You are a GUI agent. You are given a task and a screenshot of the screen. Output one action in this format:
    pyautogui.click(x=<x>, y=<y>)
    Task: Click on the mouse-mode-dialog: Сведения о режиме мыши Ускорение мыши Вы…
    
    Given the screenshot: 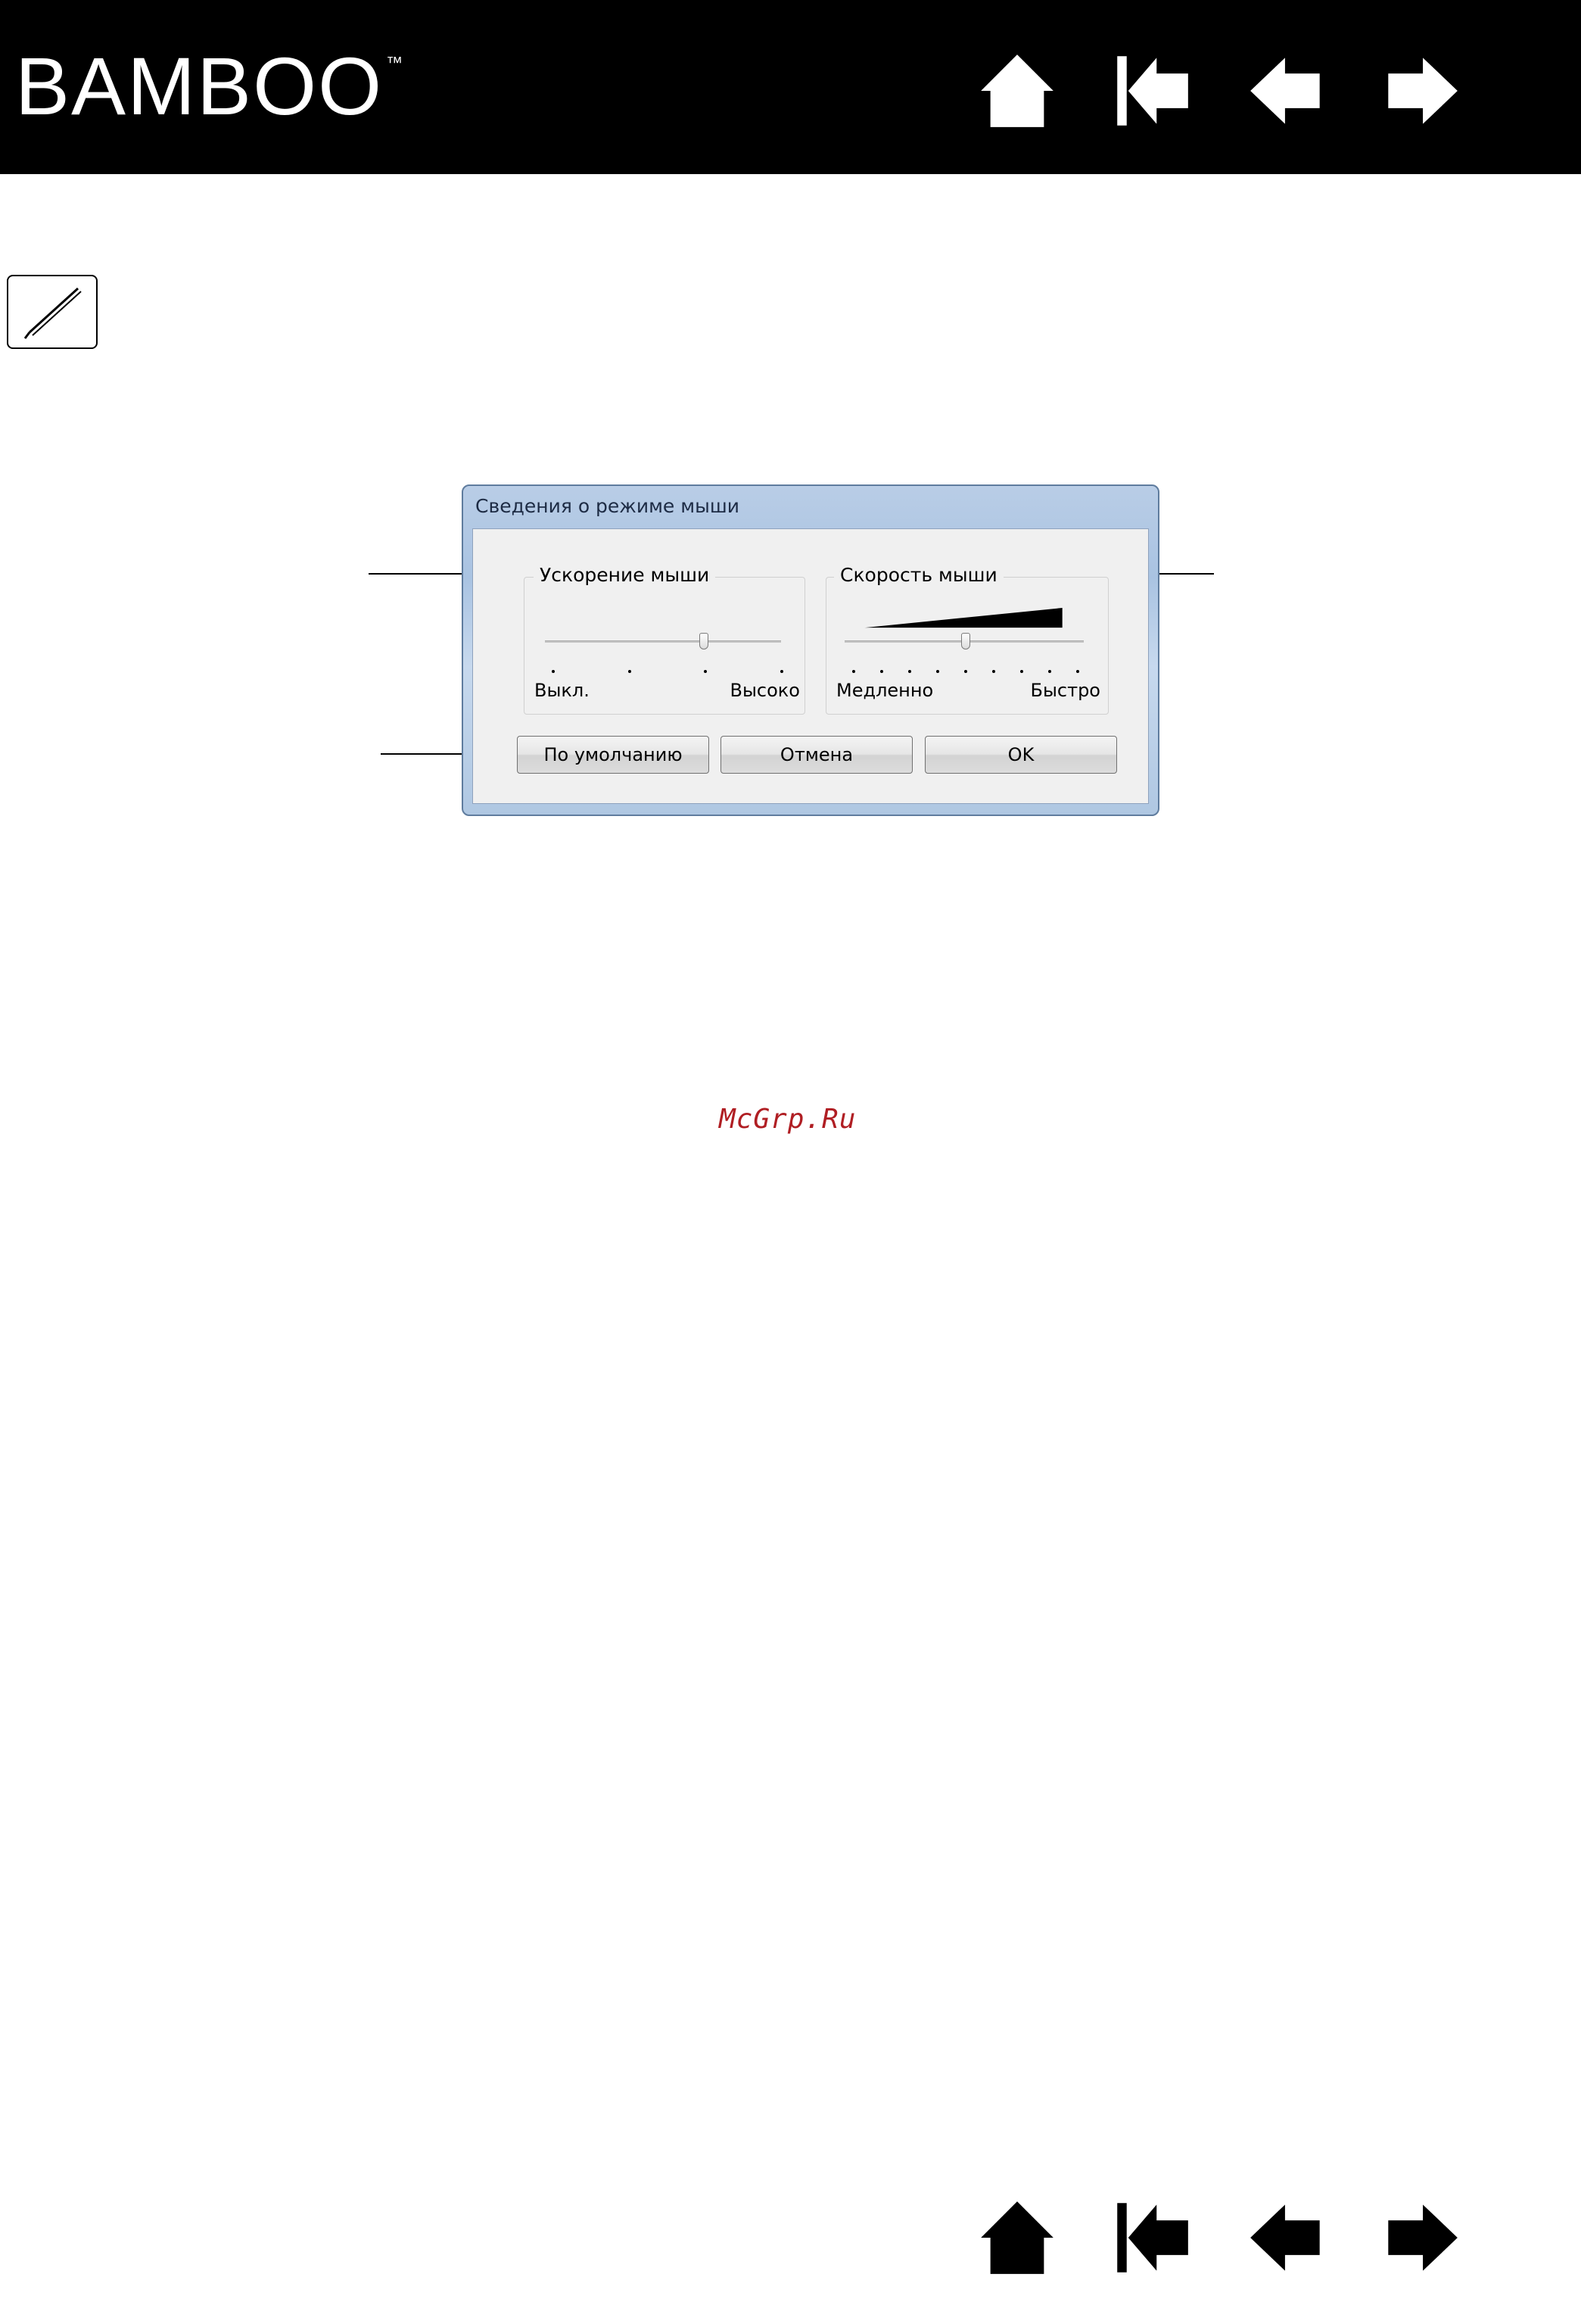 What is the action you would take?
    pyautogui.click(x=811, y=650)
    